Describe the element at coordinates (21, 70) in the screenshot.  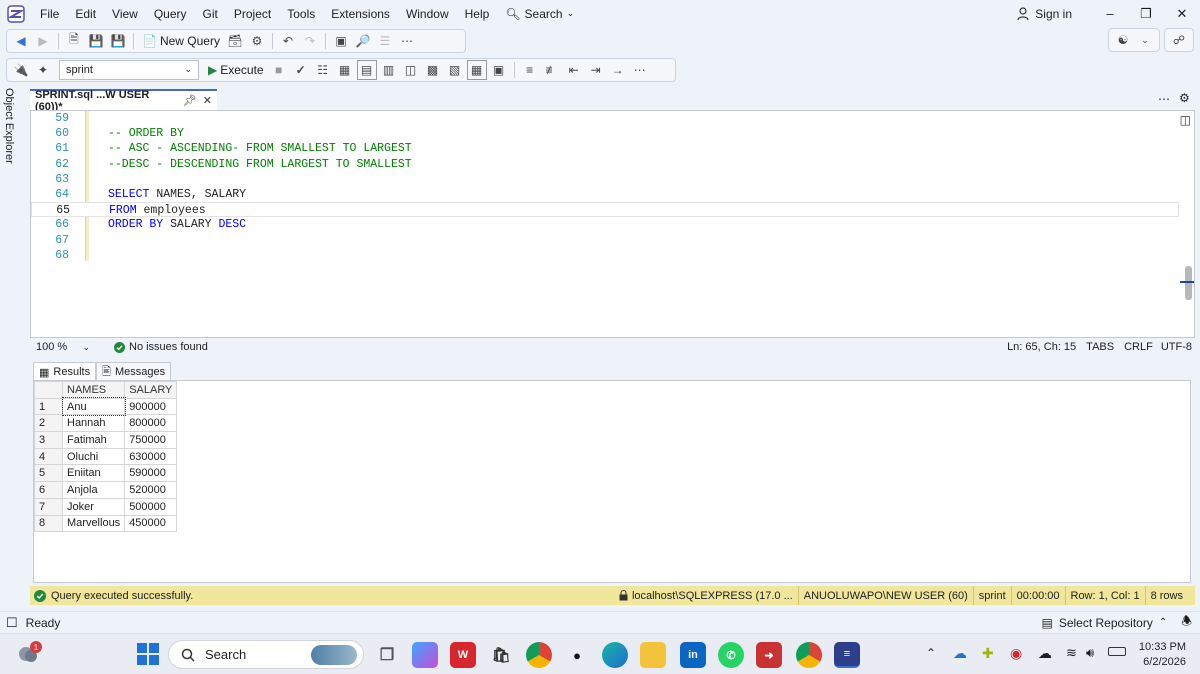
I see `connect-icon: 🔌` at that location.